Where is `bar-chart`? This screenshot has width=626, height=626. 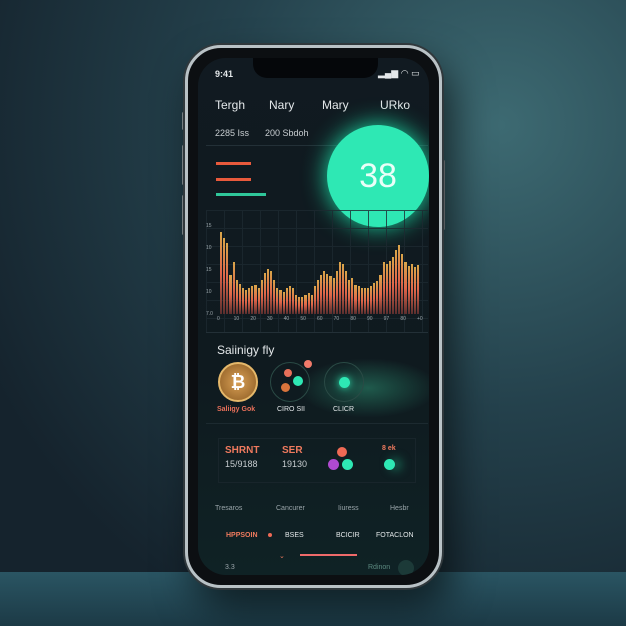 bar-chart is located at coordinates (320, 271).